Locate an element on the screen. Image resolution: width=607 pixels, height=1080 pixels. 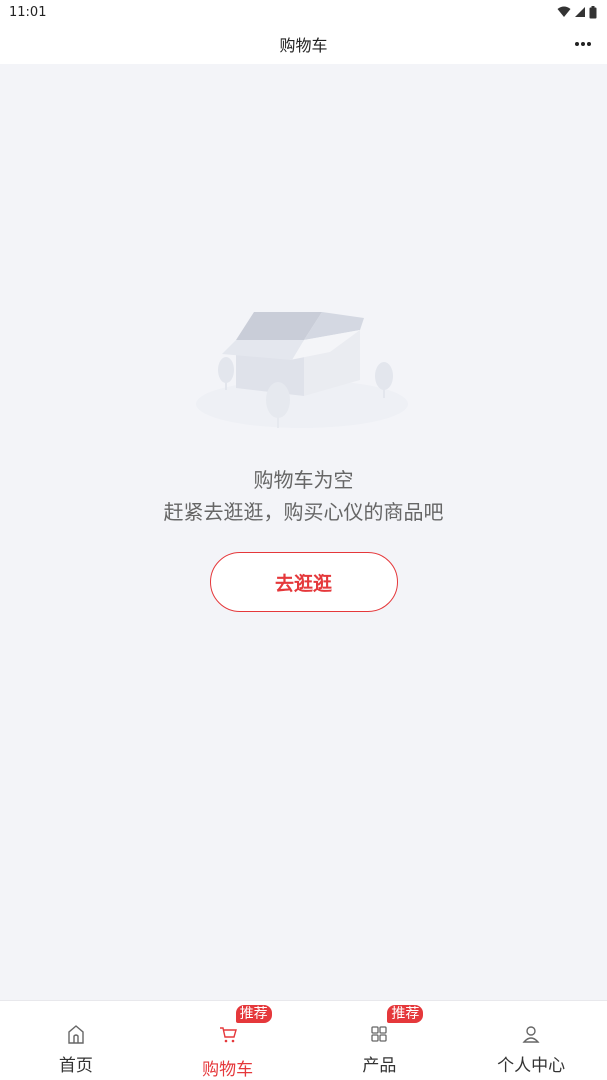
bottom-tab-bar: 首页 推荐 购物车 推荐 产品 个人中心 is located at coordinates (303, 1040).